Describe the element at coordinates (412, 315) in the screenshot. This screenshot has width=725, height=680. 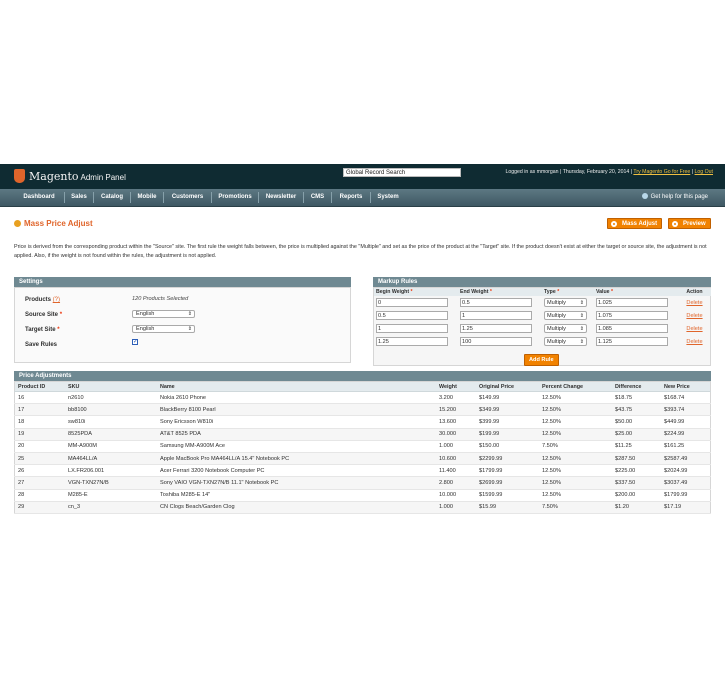
I see `begin-weight-input: 0.5` at that location.